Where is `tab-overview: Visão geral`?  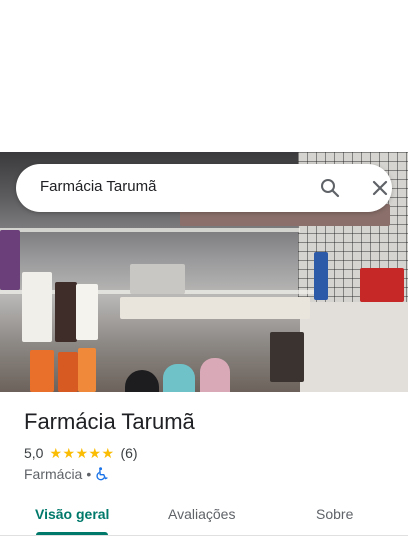
tab-overview: Visão geral is located at coordinates (72, 514).